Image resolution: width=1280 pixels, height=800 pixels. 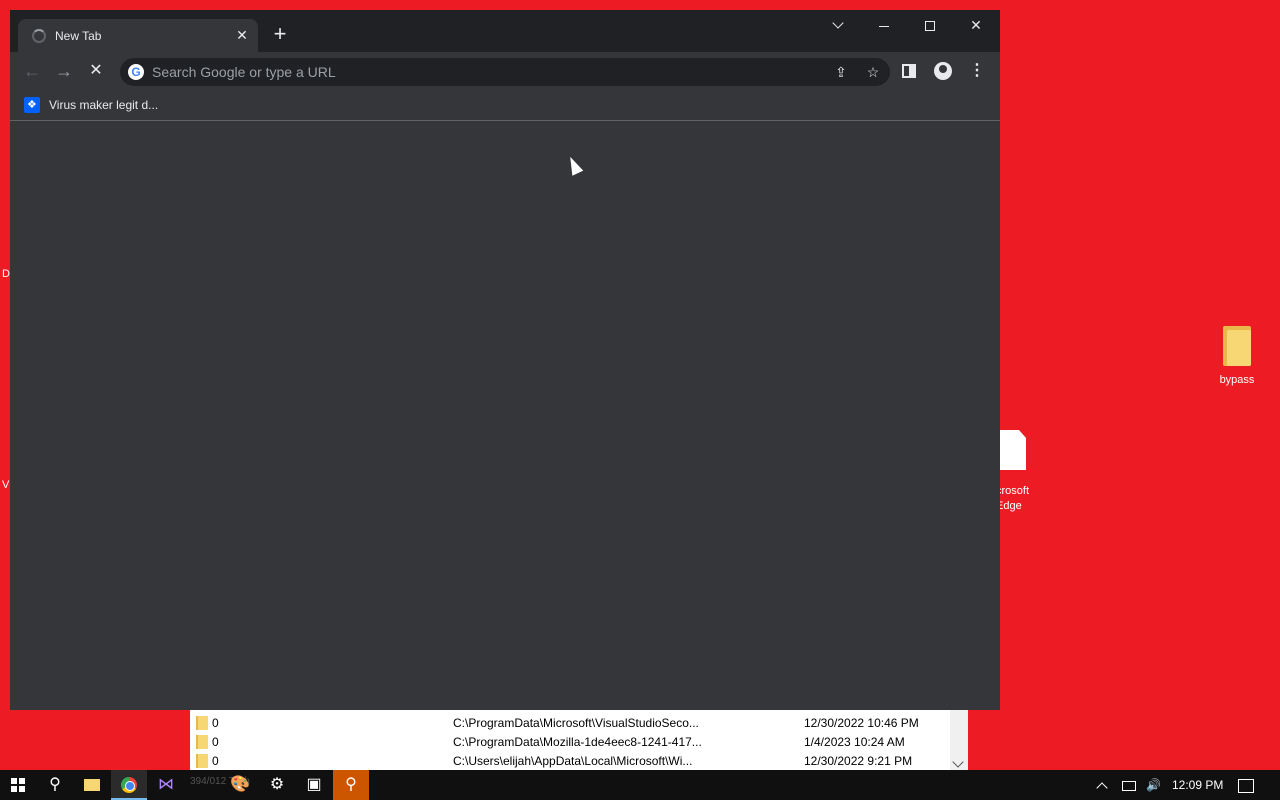 I want to click on forward-button: →, so click(x=64, y=72).